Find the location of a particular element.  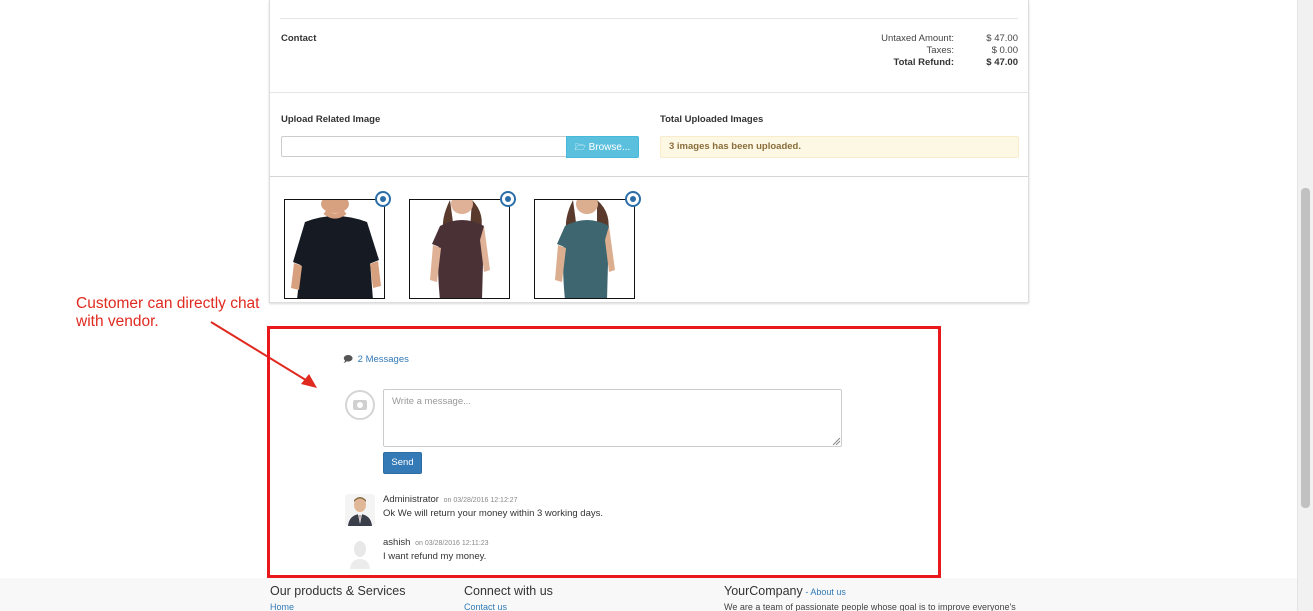

teal-tshirt-image is located at coordinates (584, 249).